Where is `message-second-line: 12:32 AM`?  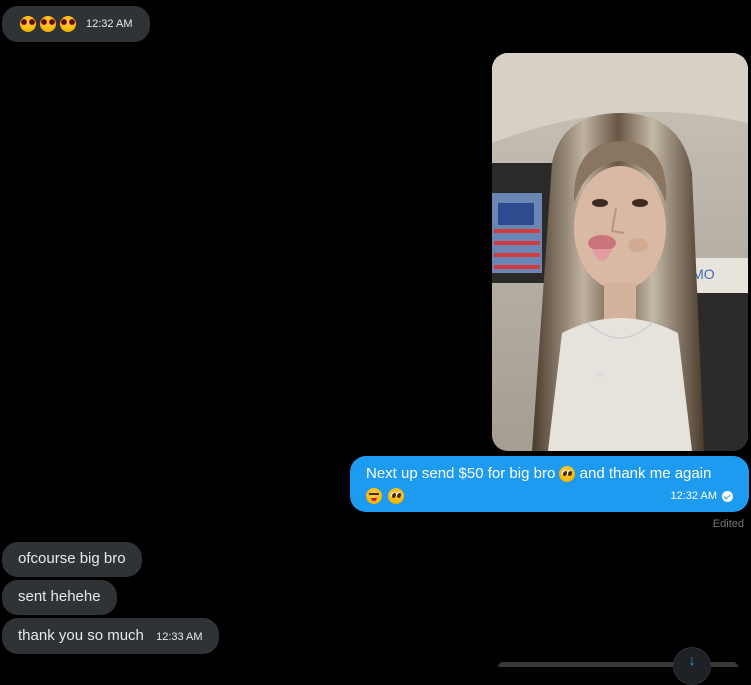 message-second-line: 12:32 AM is located at coordinates (549, 496).